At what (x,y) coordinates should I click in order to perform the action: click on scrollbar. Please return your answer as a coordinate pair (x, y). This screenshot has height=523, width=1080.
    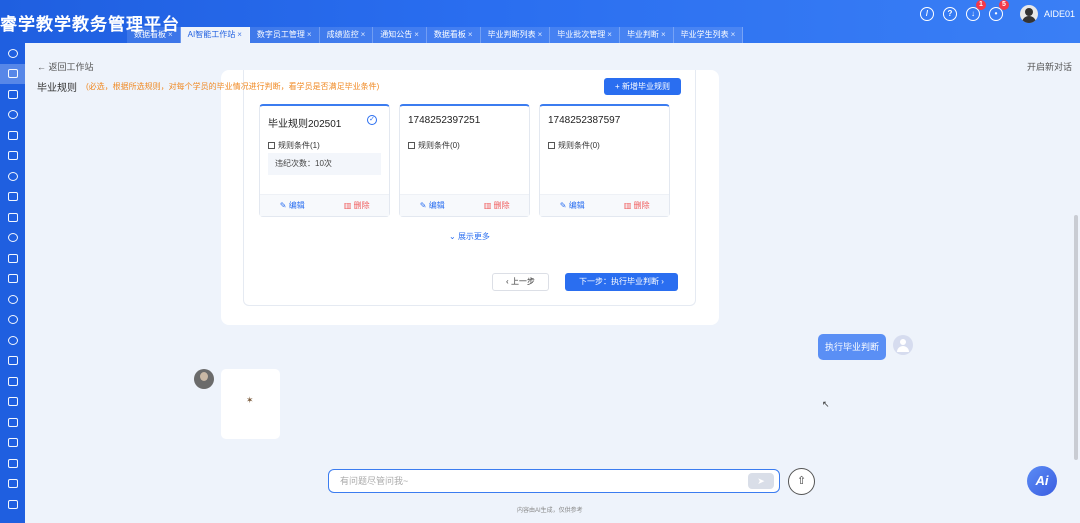
    Looking at the image, I should click on (1076, 337).